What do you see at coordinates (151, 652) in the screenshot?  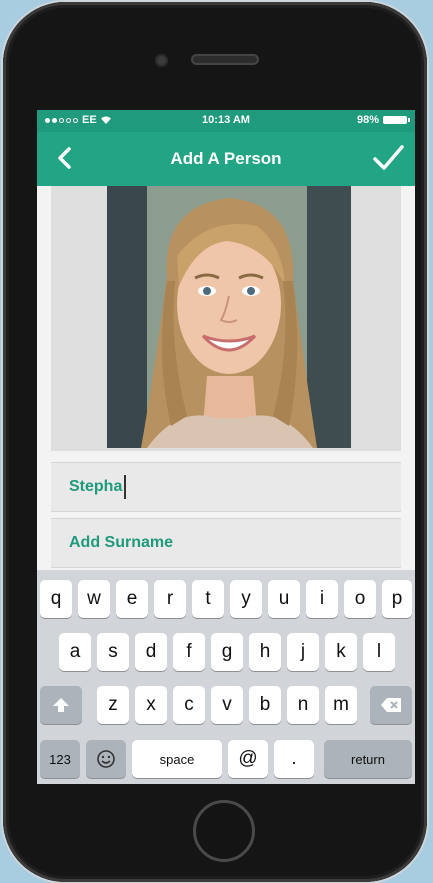 I see `key-d: d` at bounding box center [151, 652].